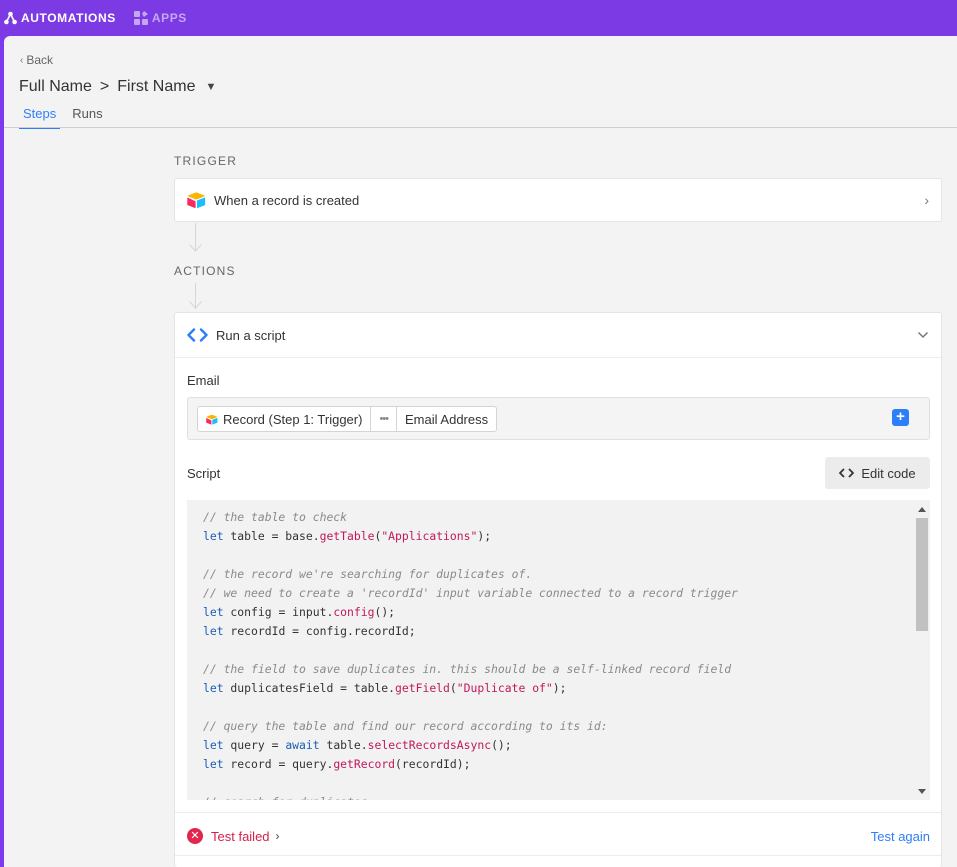 The image size is (957, 867). I want to click on tabs-divider, so click(480, 127).